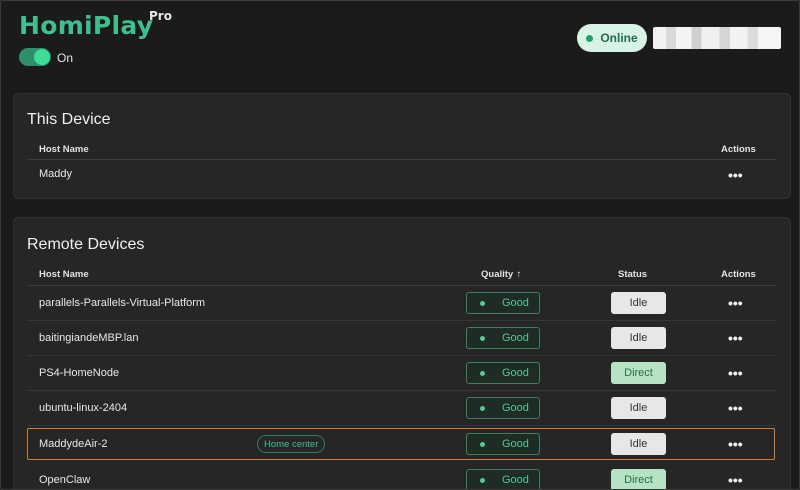  What do you see at coordinates (497, 274) in the screenshot?
I see `quality-header-label: Quality` at bounding box center [497, 274].